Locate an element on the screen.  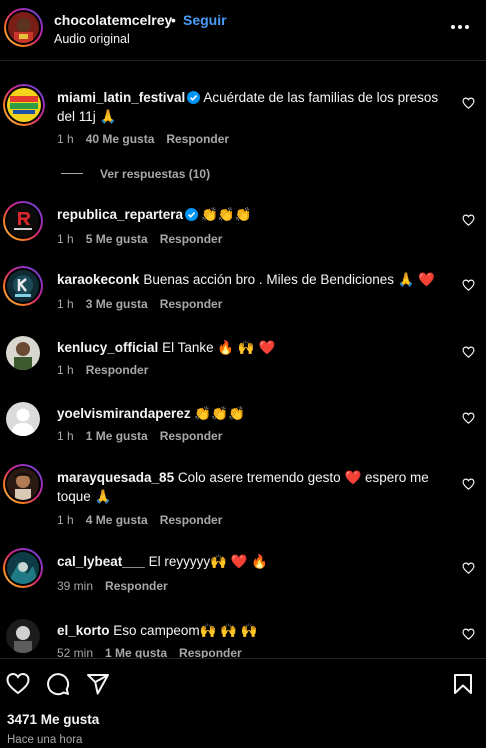
comment-username: republica_repartera is located at coordinates (120, 214).